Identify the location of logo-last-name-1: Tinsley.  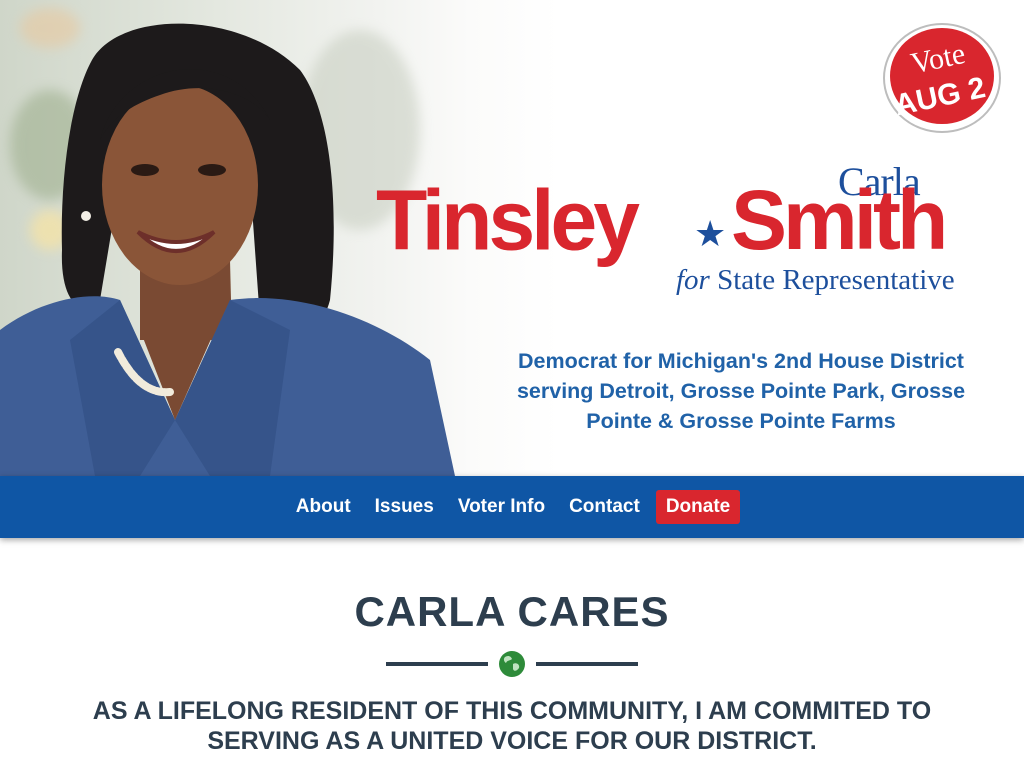
(508, 220).